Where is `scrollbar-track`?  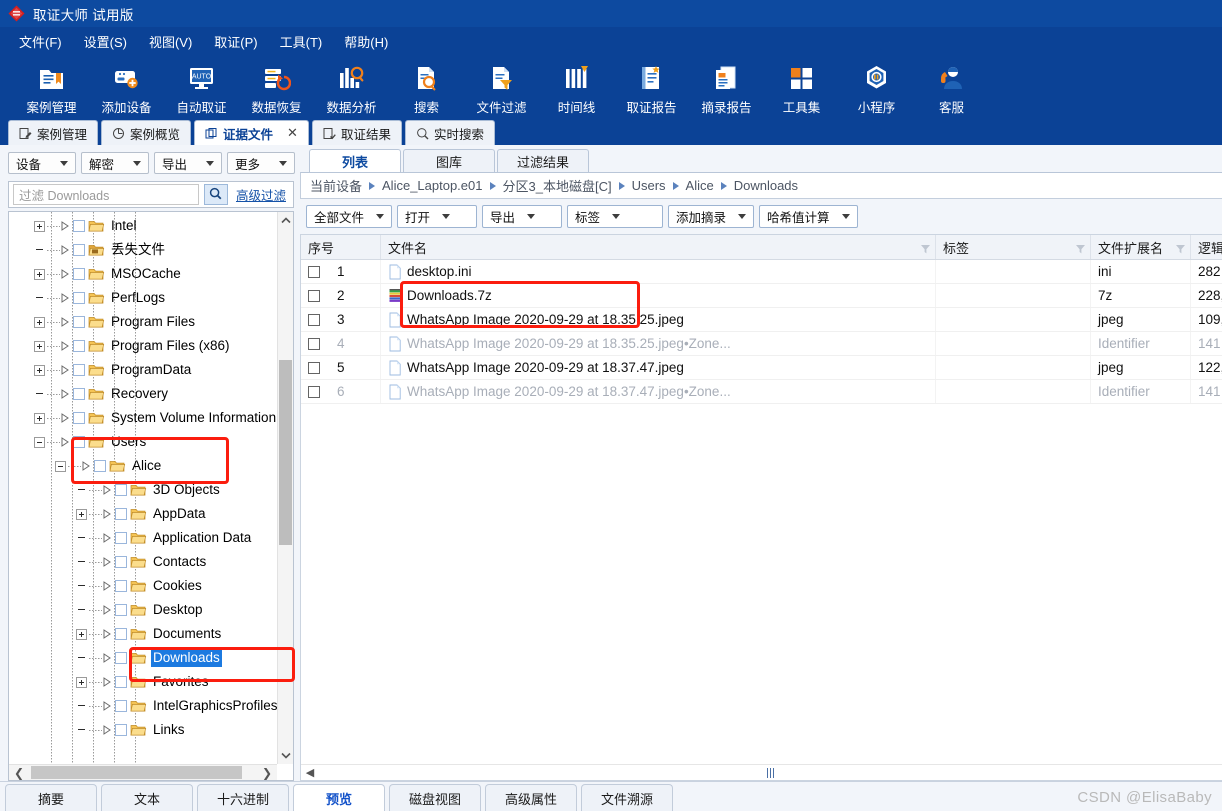
scrollbar-track is located at coordinates (770, 773).